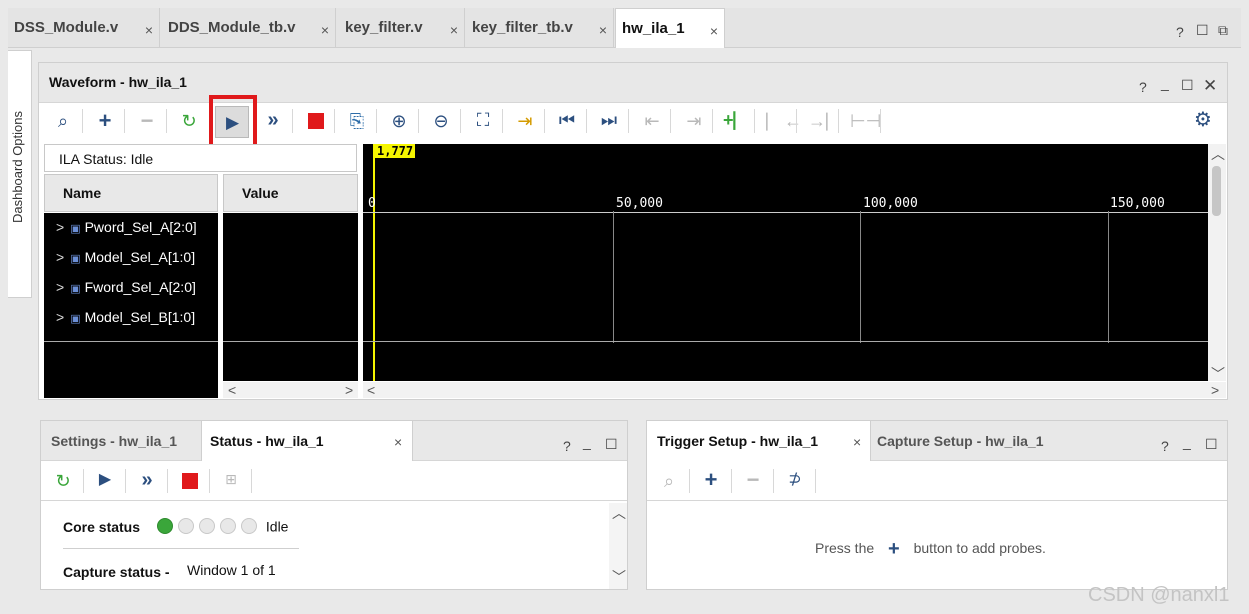 Image resolution: width=1249 pixels, height=614 pixels. I want to click on close-icon: ✕, so click(1210, 86).